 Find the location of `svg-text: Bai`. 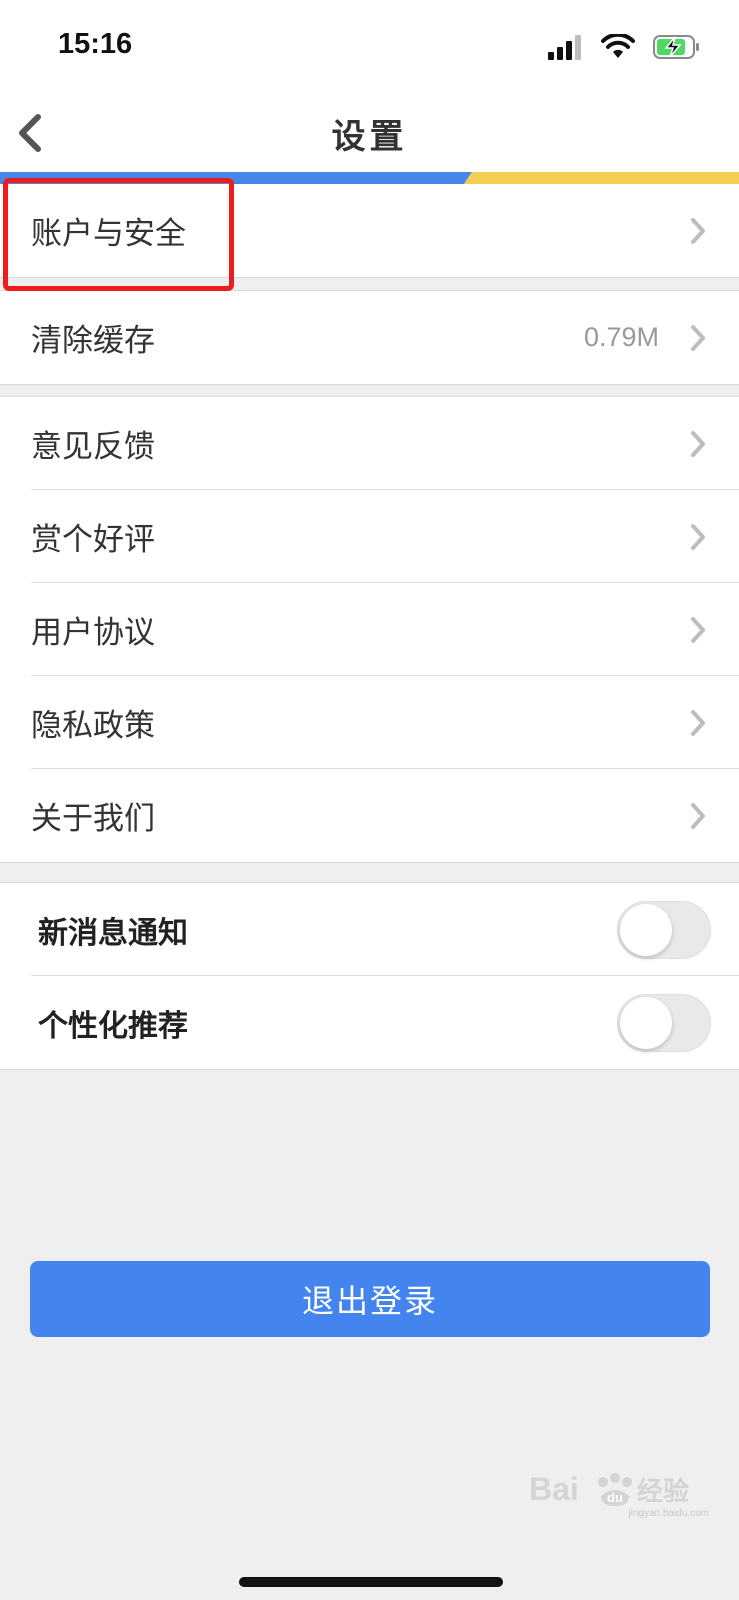

svg-text: Bai is located at coordinates (554, 1489).